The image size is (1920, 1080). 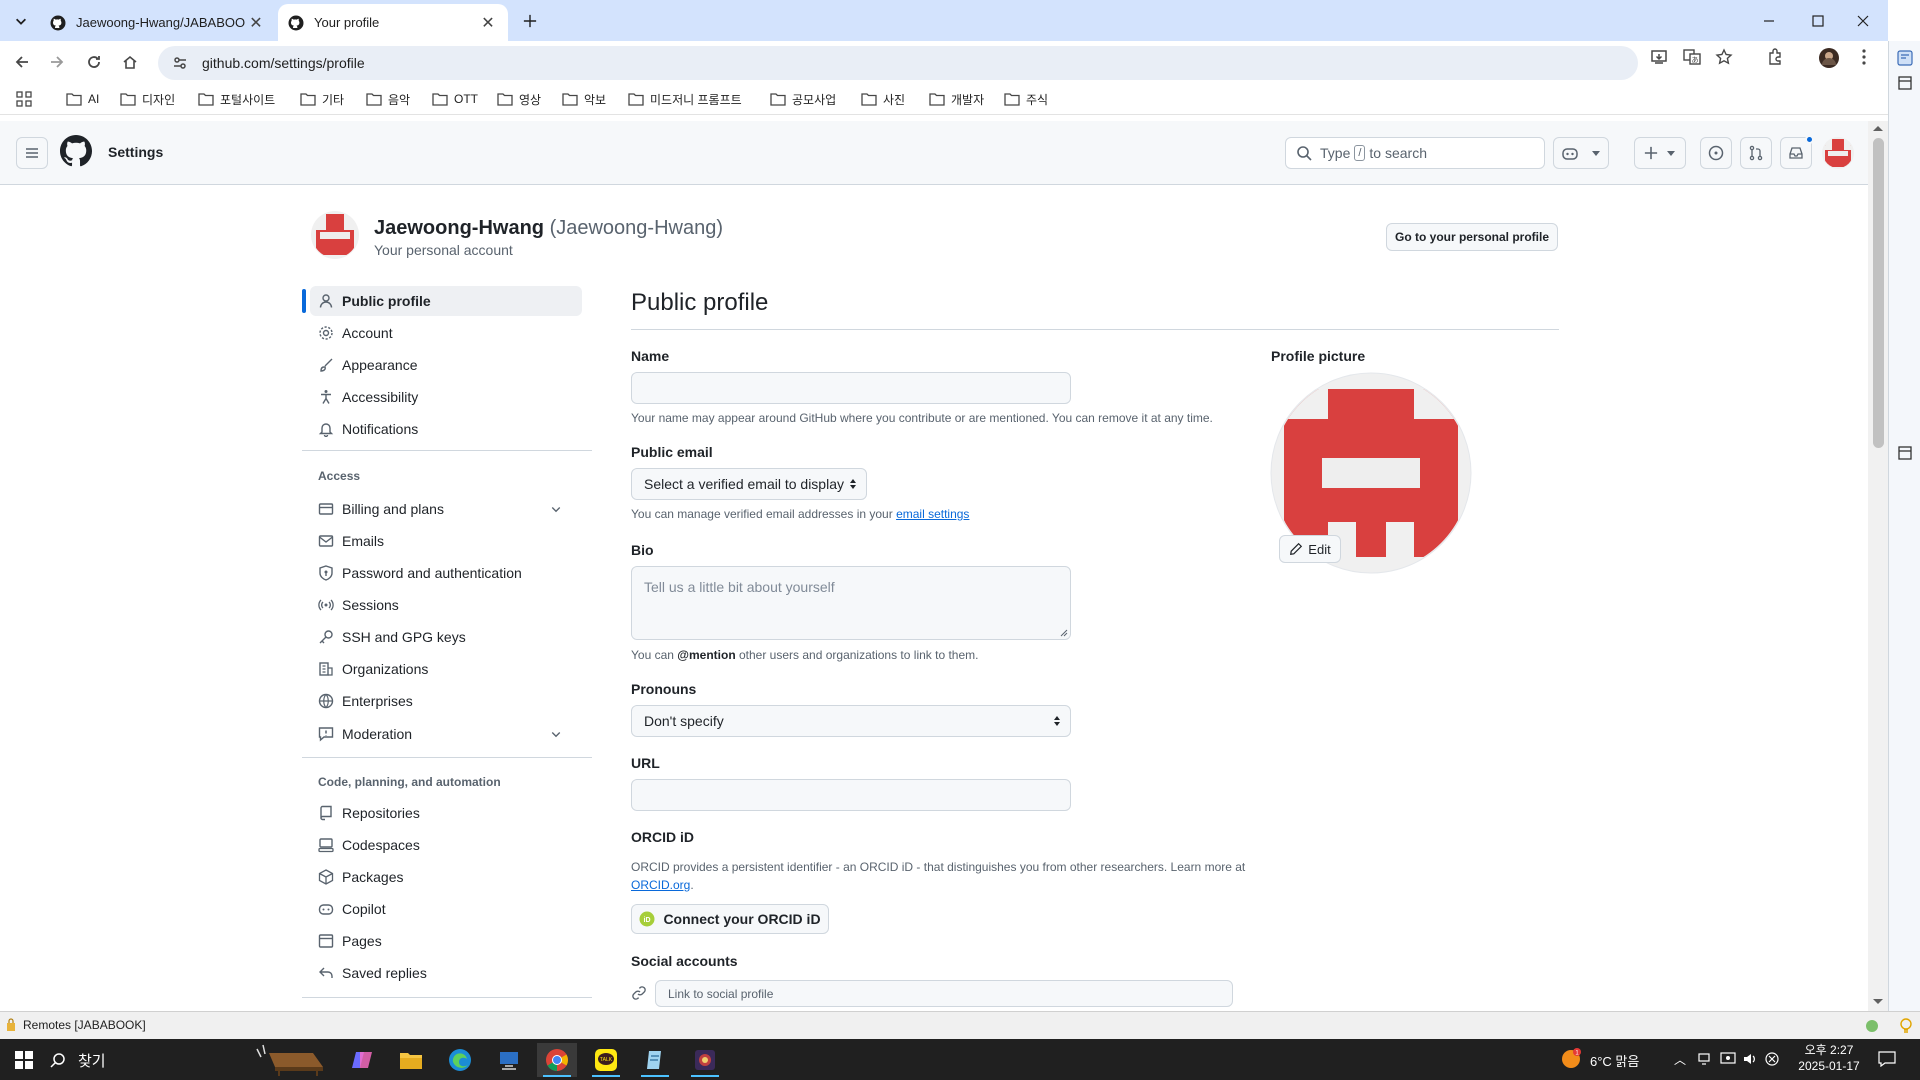 What do you see at coordinates (1905, 58) in the screenshot?
I see `side-panel-icon` at bounding box center [1905, 58].